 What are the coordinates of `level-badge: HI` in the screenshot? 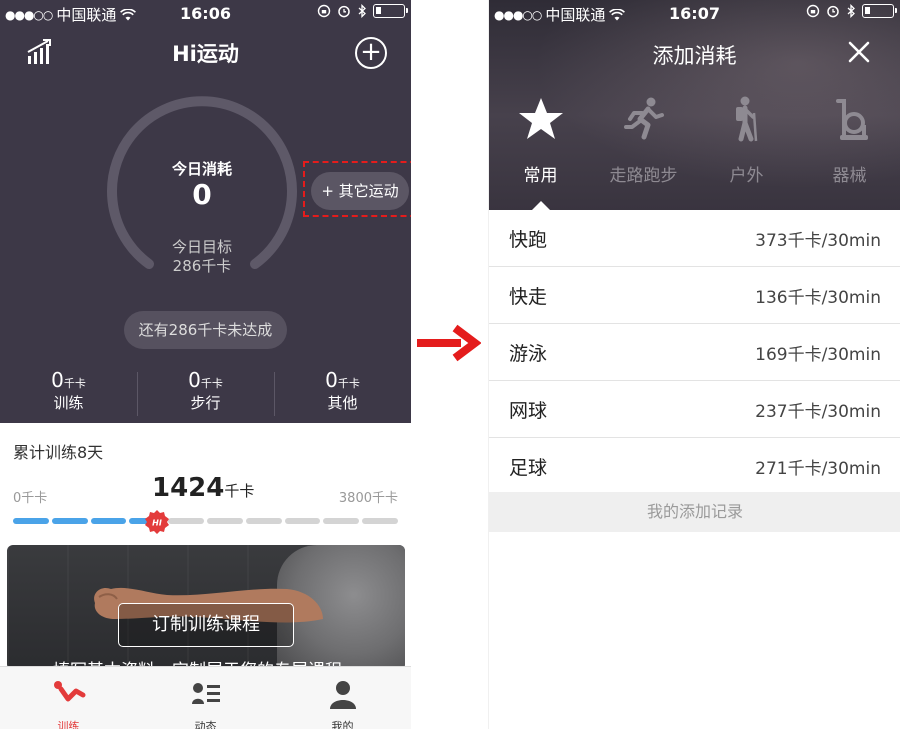 It's located at (157, 522).